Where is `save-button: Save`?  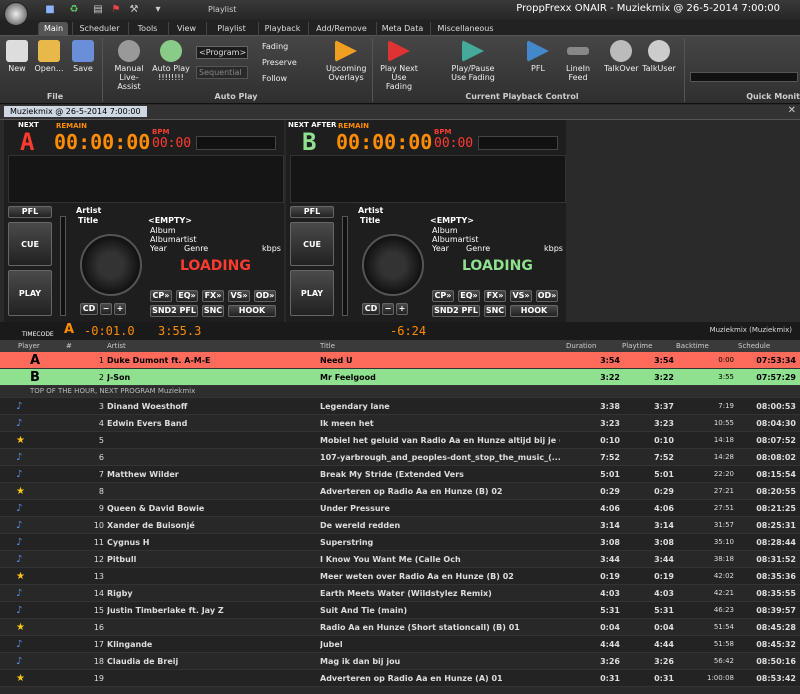
save-button: Save is located at coordinates (83, 56).